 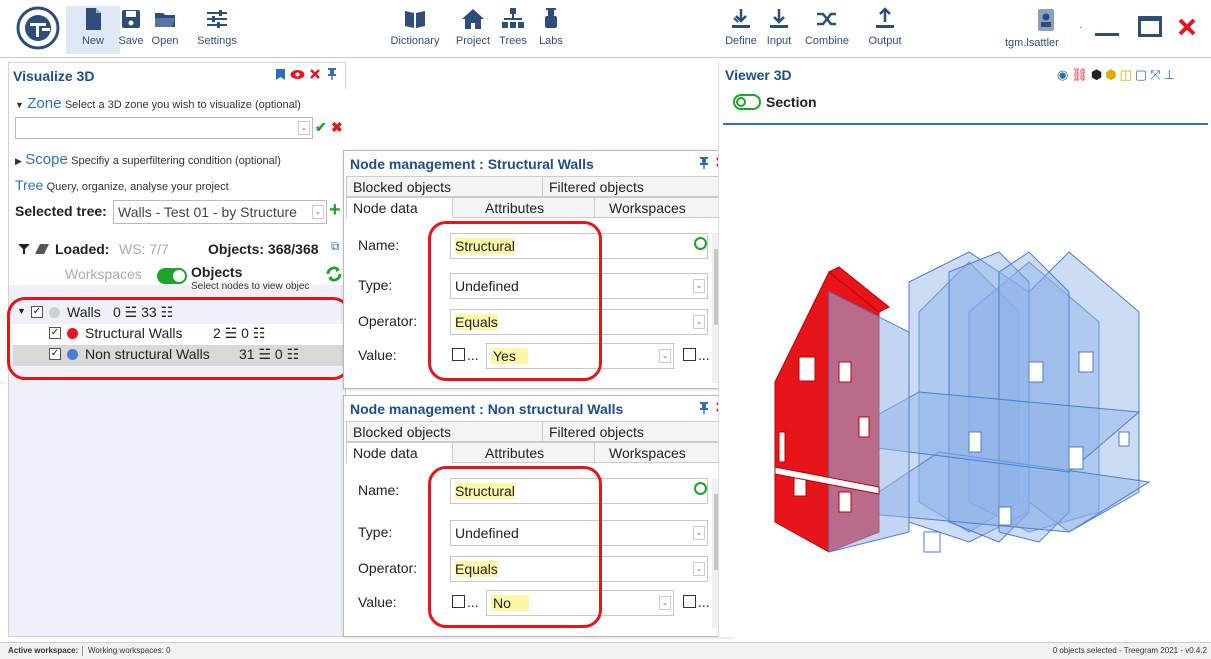 What do you see at coordinates (82, 249) in the screenshot?
I see `loaded-label: Loaded:` at bounding box center [82, 249].